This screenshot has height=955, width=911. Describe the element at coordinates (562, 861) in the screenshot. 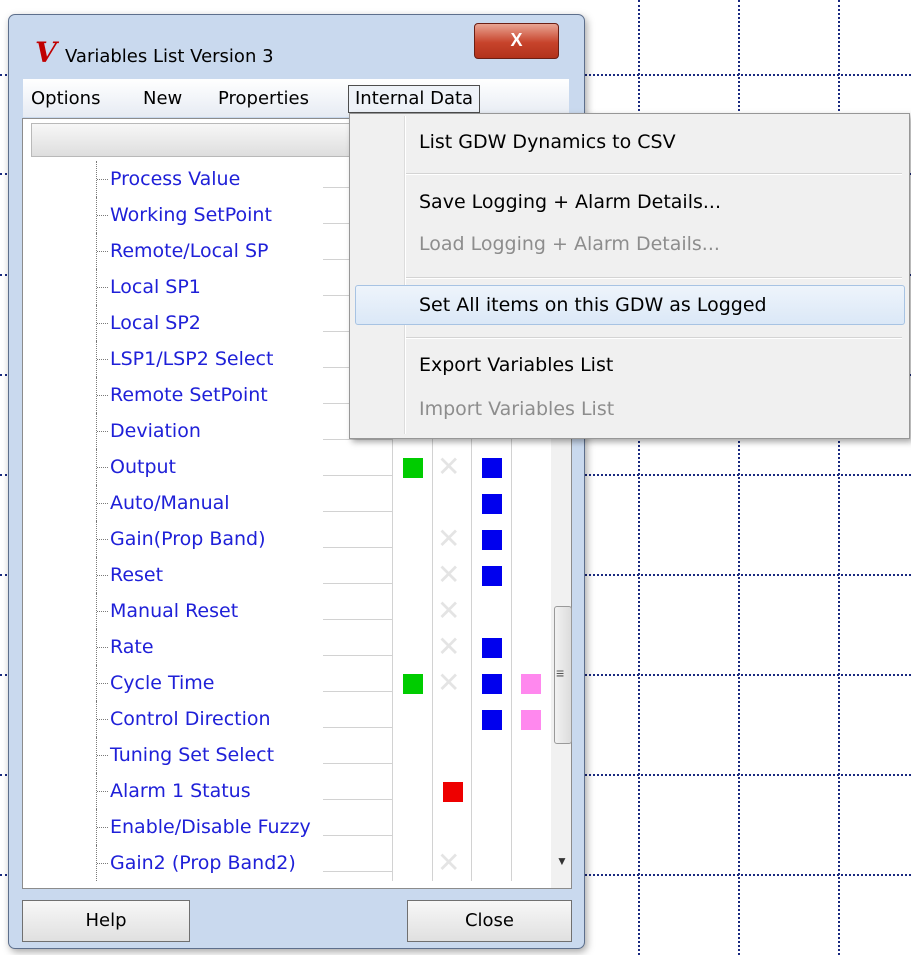

I see `scroll-down-arrow-icon: ▼` at that location.